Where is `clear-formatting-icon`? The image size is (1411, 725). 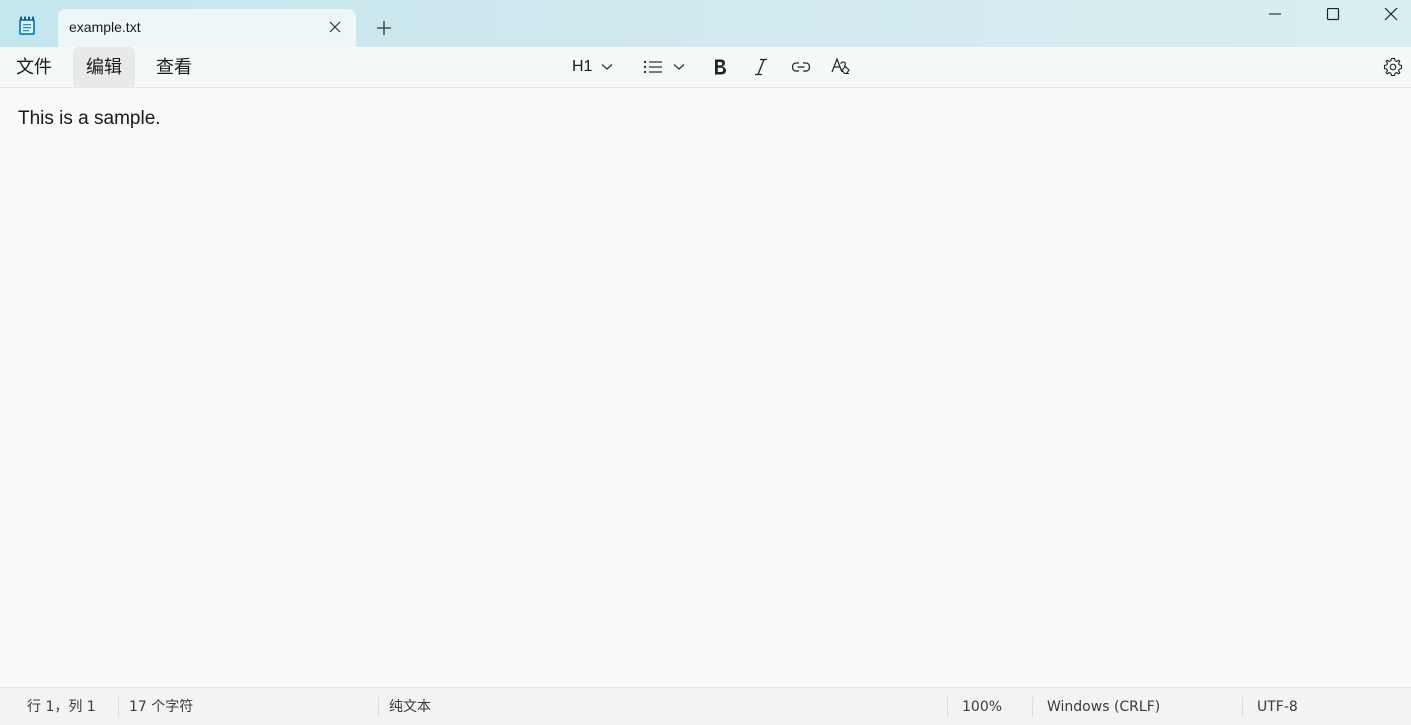
clear-formatting-icon is located at coordinates (841, 67).